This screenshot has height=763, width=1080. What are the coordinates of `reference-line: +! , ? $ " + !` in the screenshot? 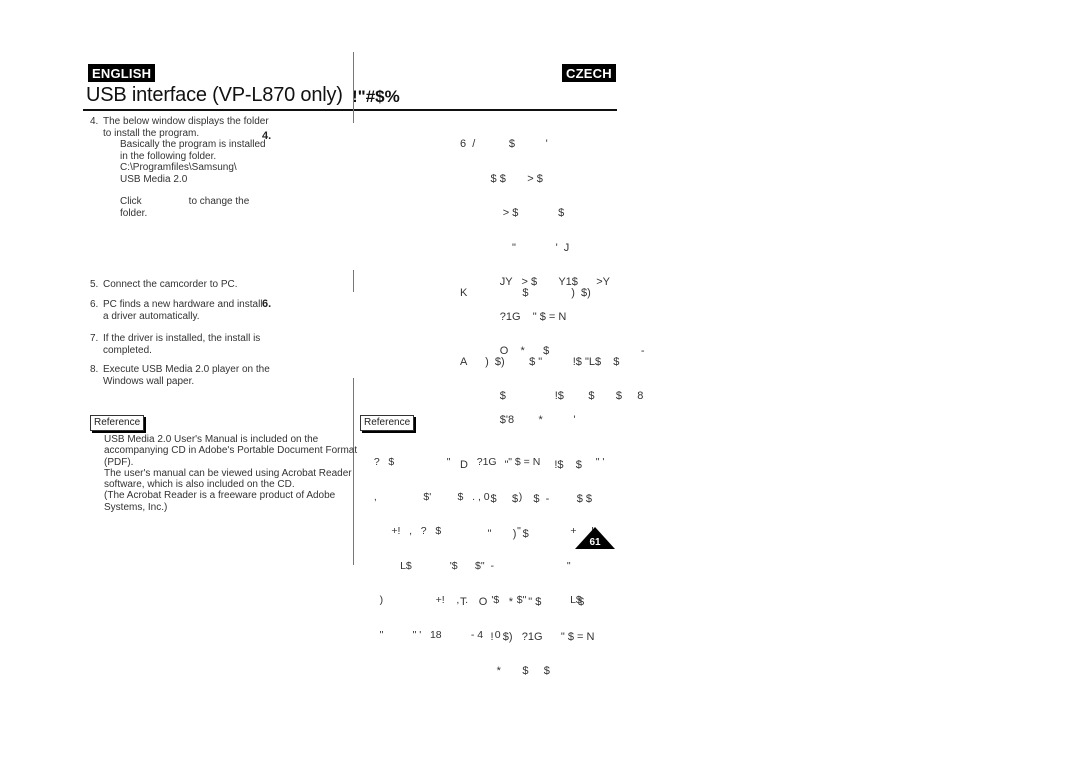 It's located at (481, 531).